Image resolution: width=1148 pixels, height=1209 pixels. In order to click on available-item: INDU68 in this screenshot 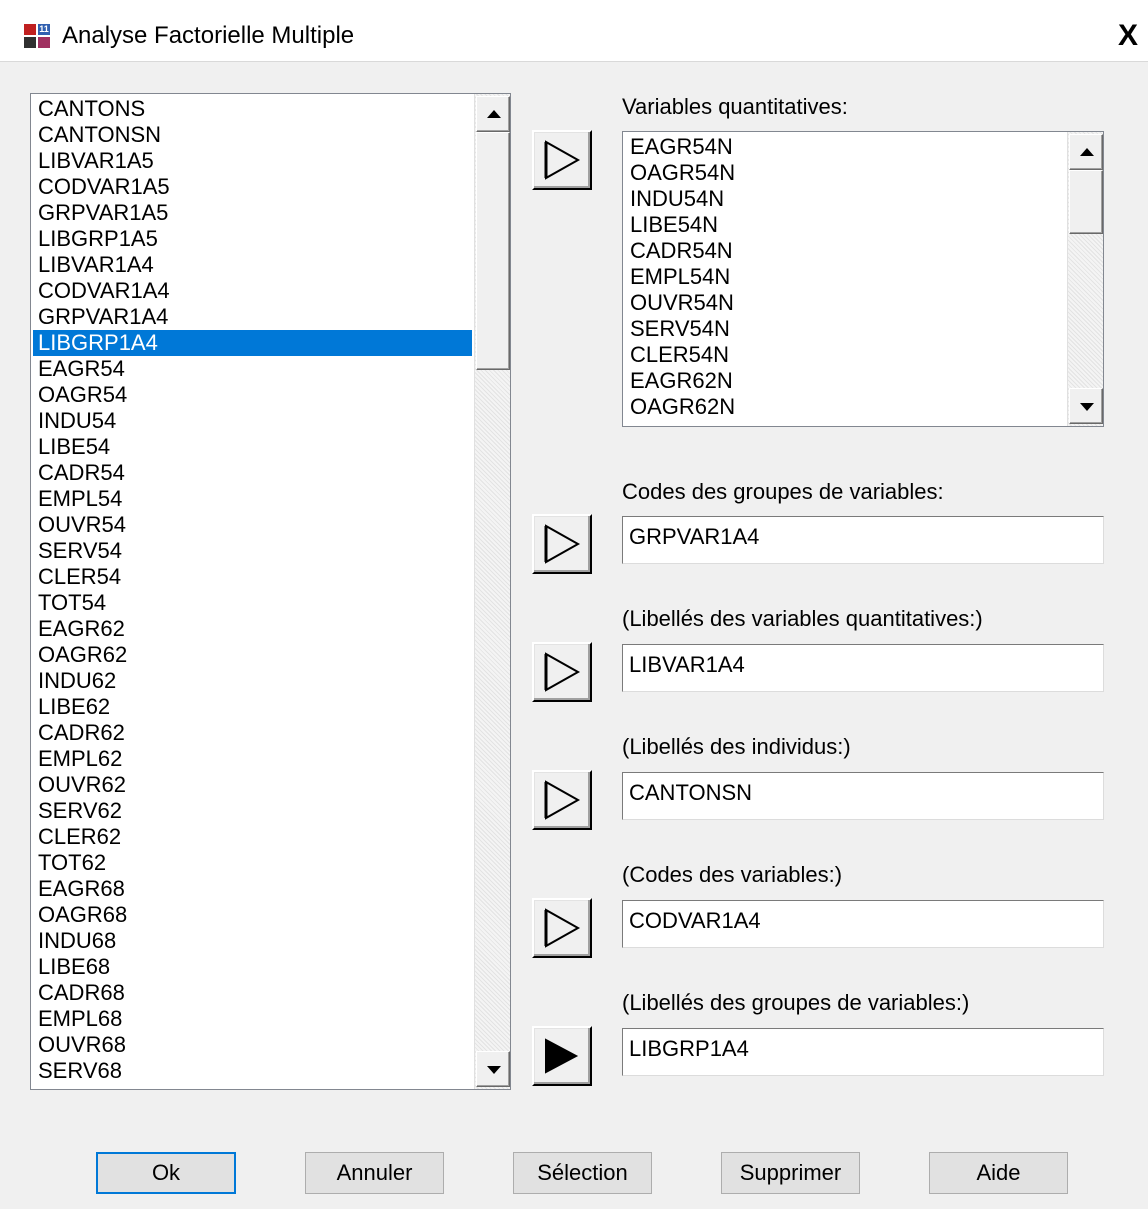, I will do `click(252, 941)`.